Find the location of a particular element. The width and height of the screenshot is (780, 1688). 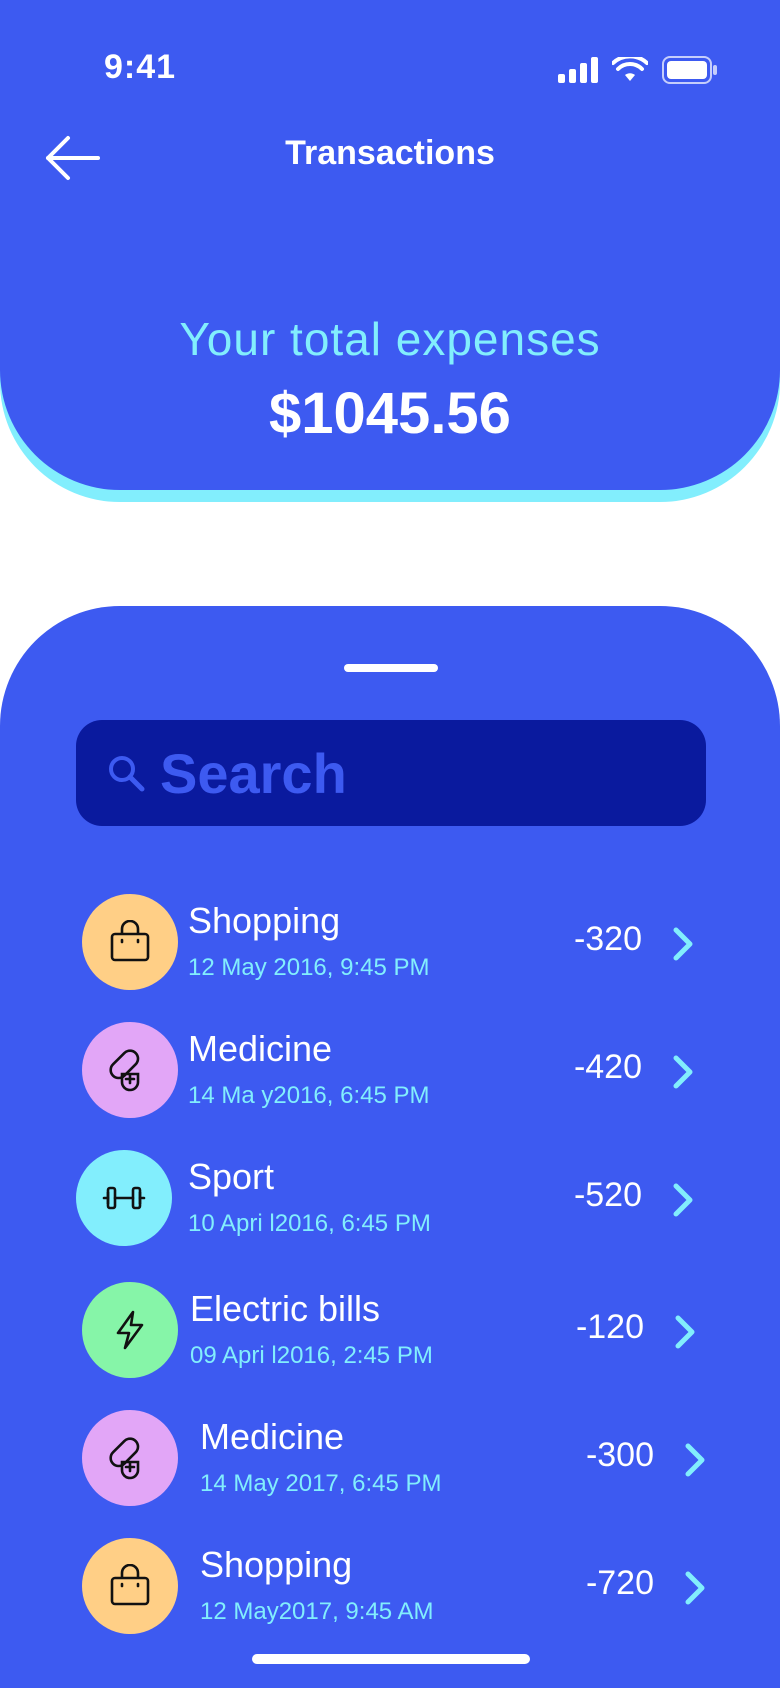

transaction-date: 12 May2017, 9:45 AM is located at coordinates (317, 1611).